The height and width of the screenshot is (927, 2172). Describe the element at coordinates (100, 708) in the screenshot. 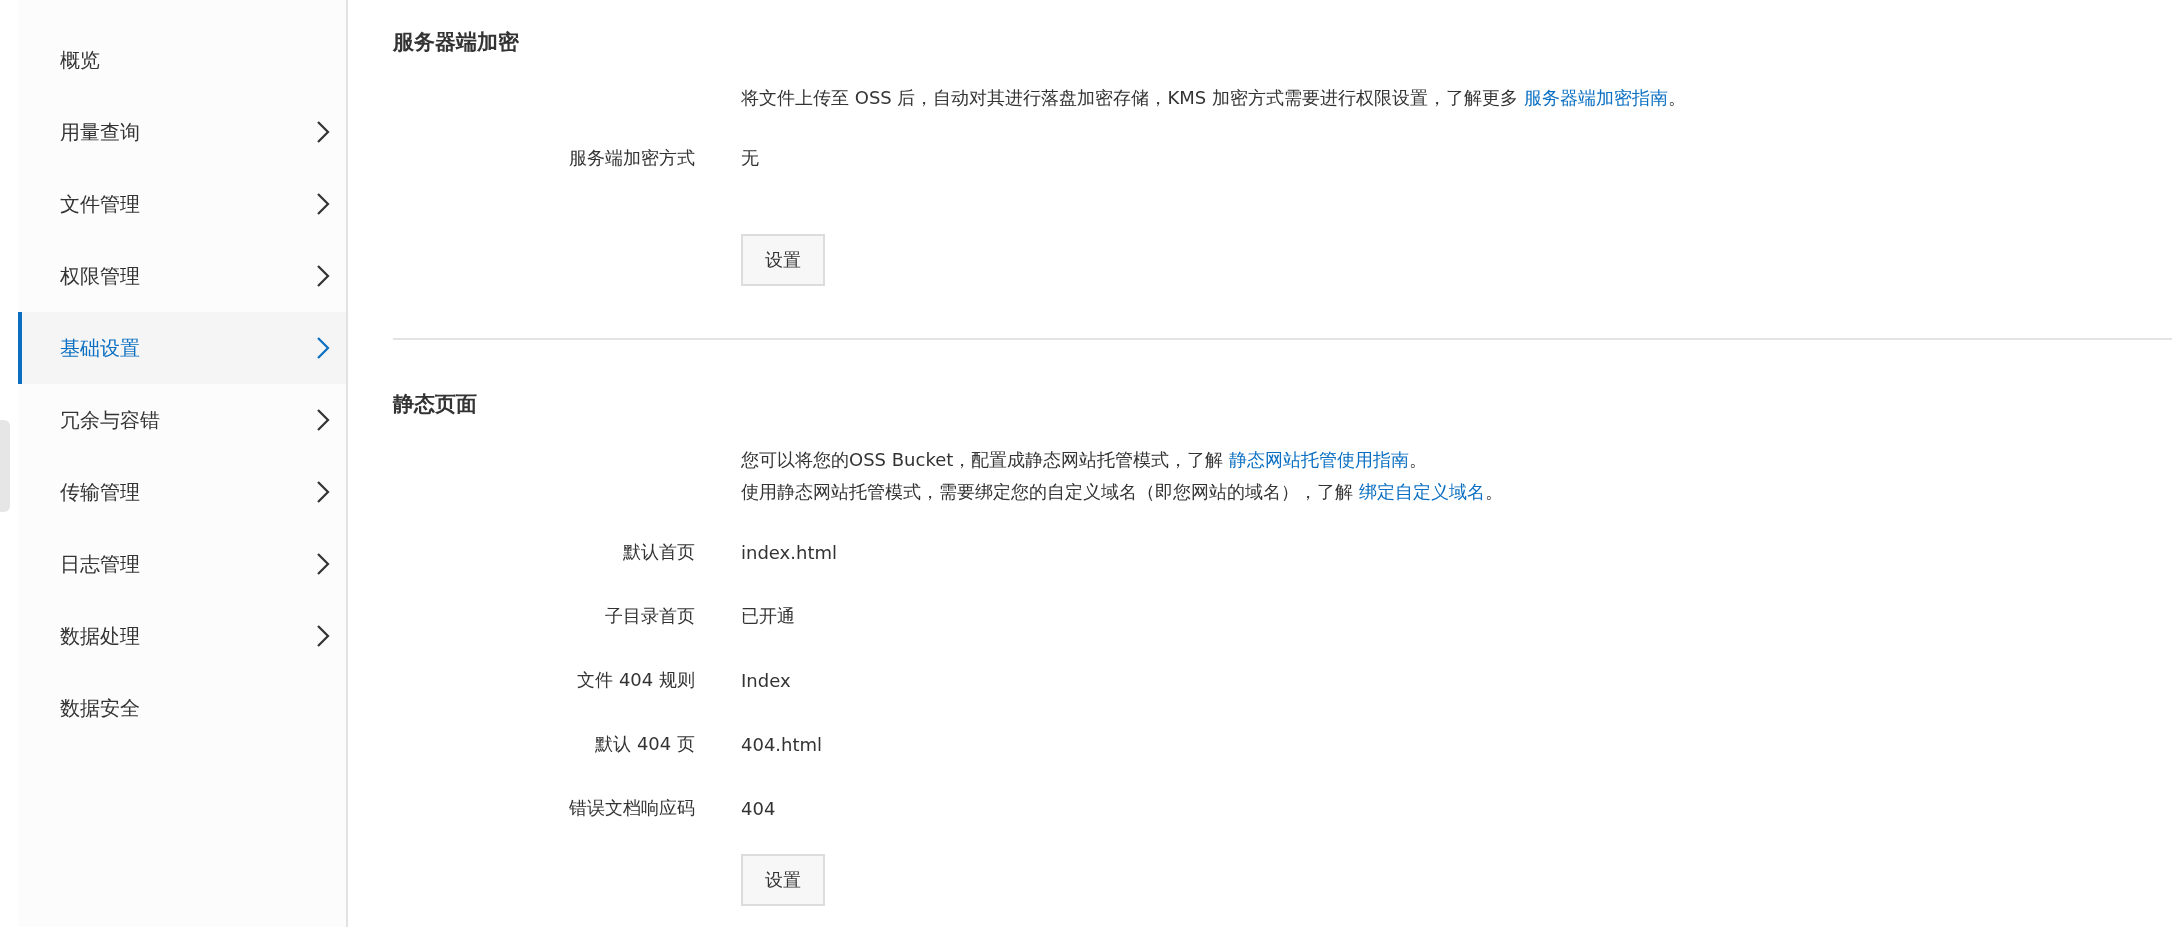

I see `sidebar-item-label: 数据安全` at that location.